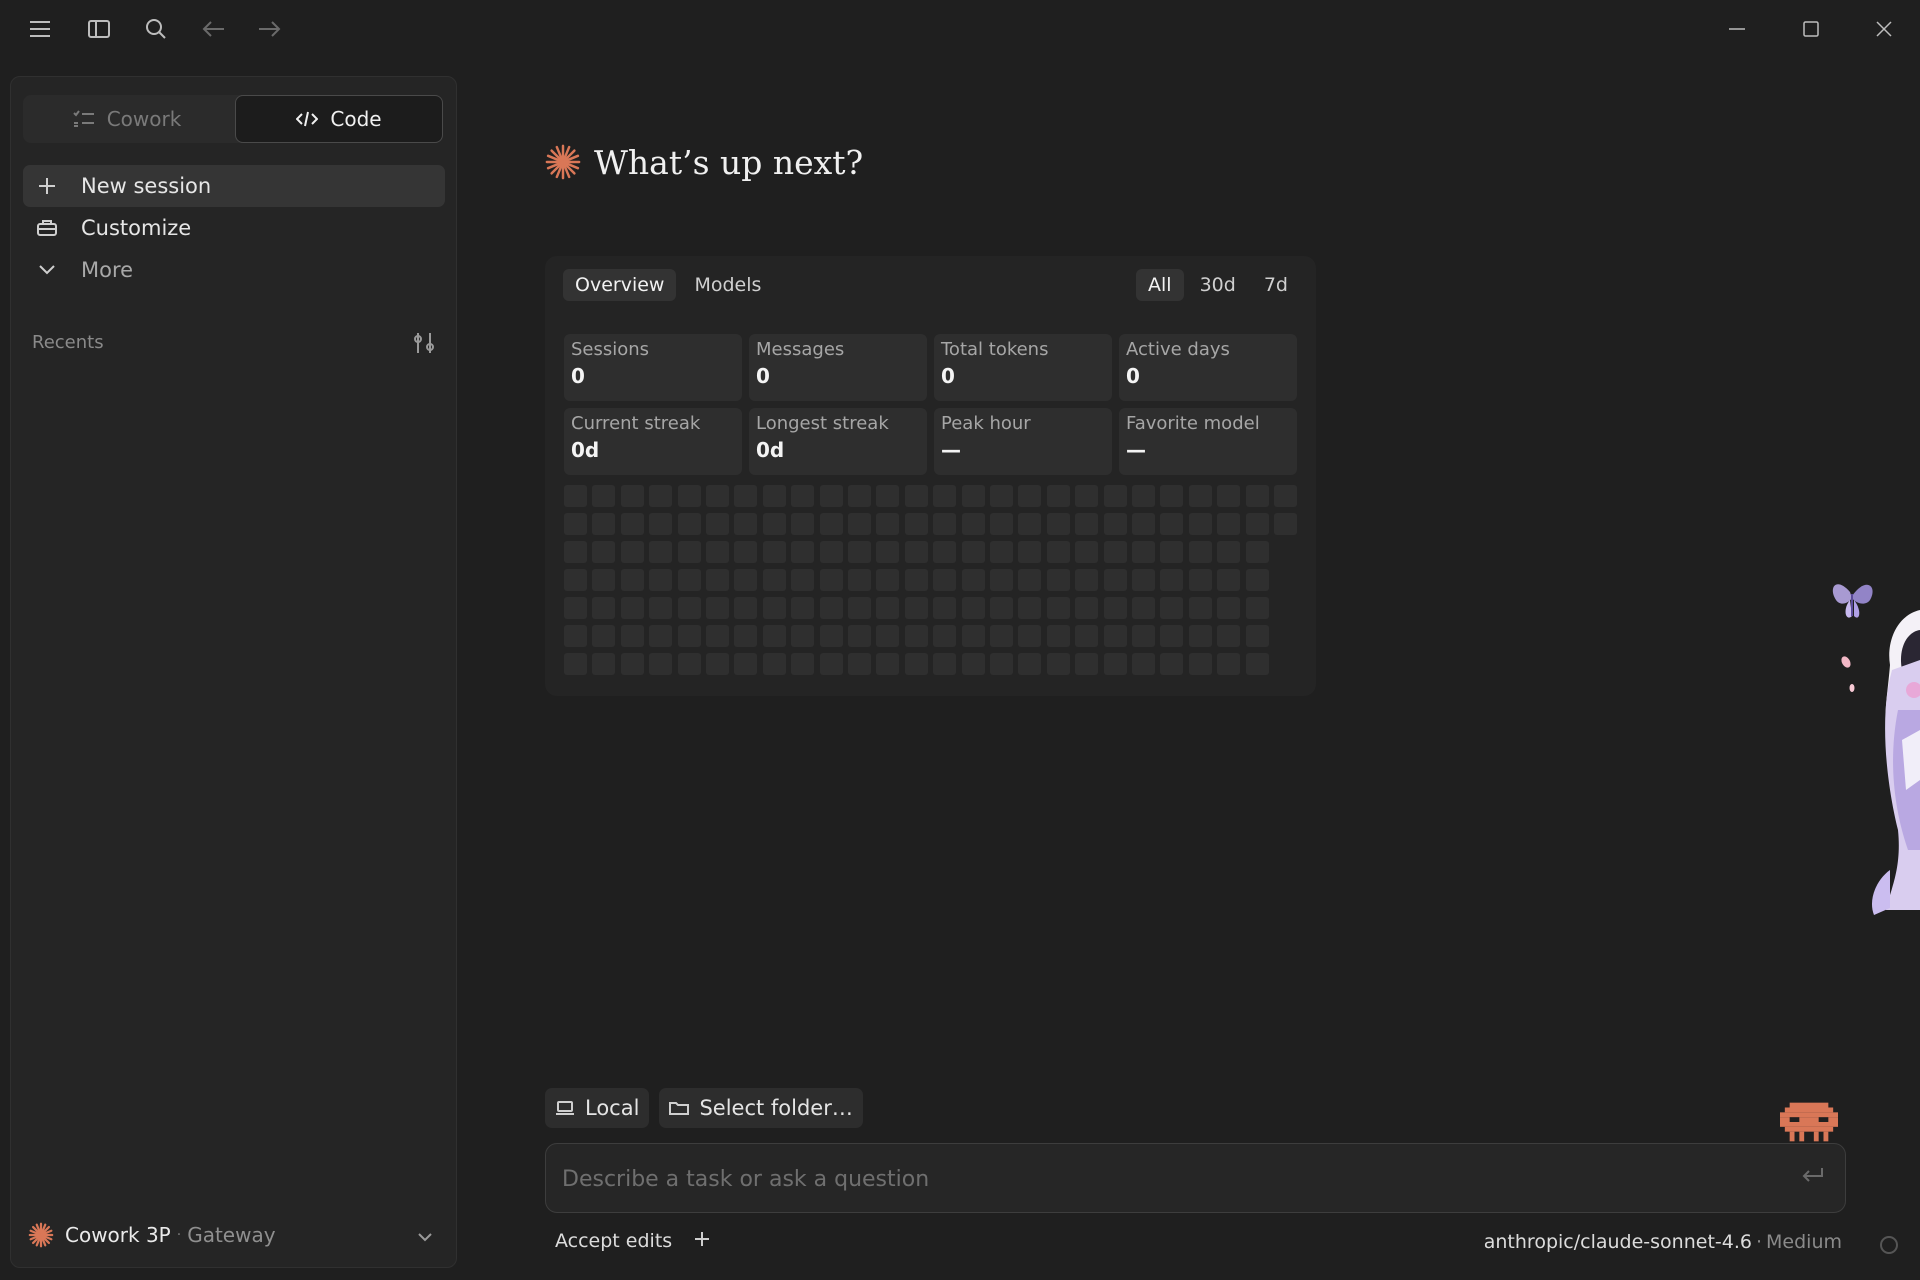  Describe the element at coordinates (156, 29) in the screenshot. I see `search-icon` at that location.